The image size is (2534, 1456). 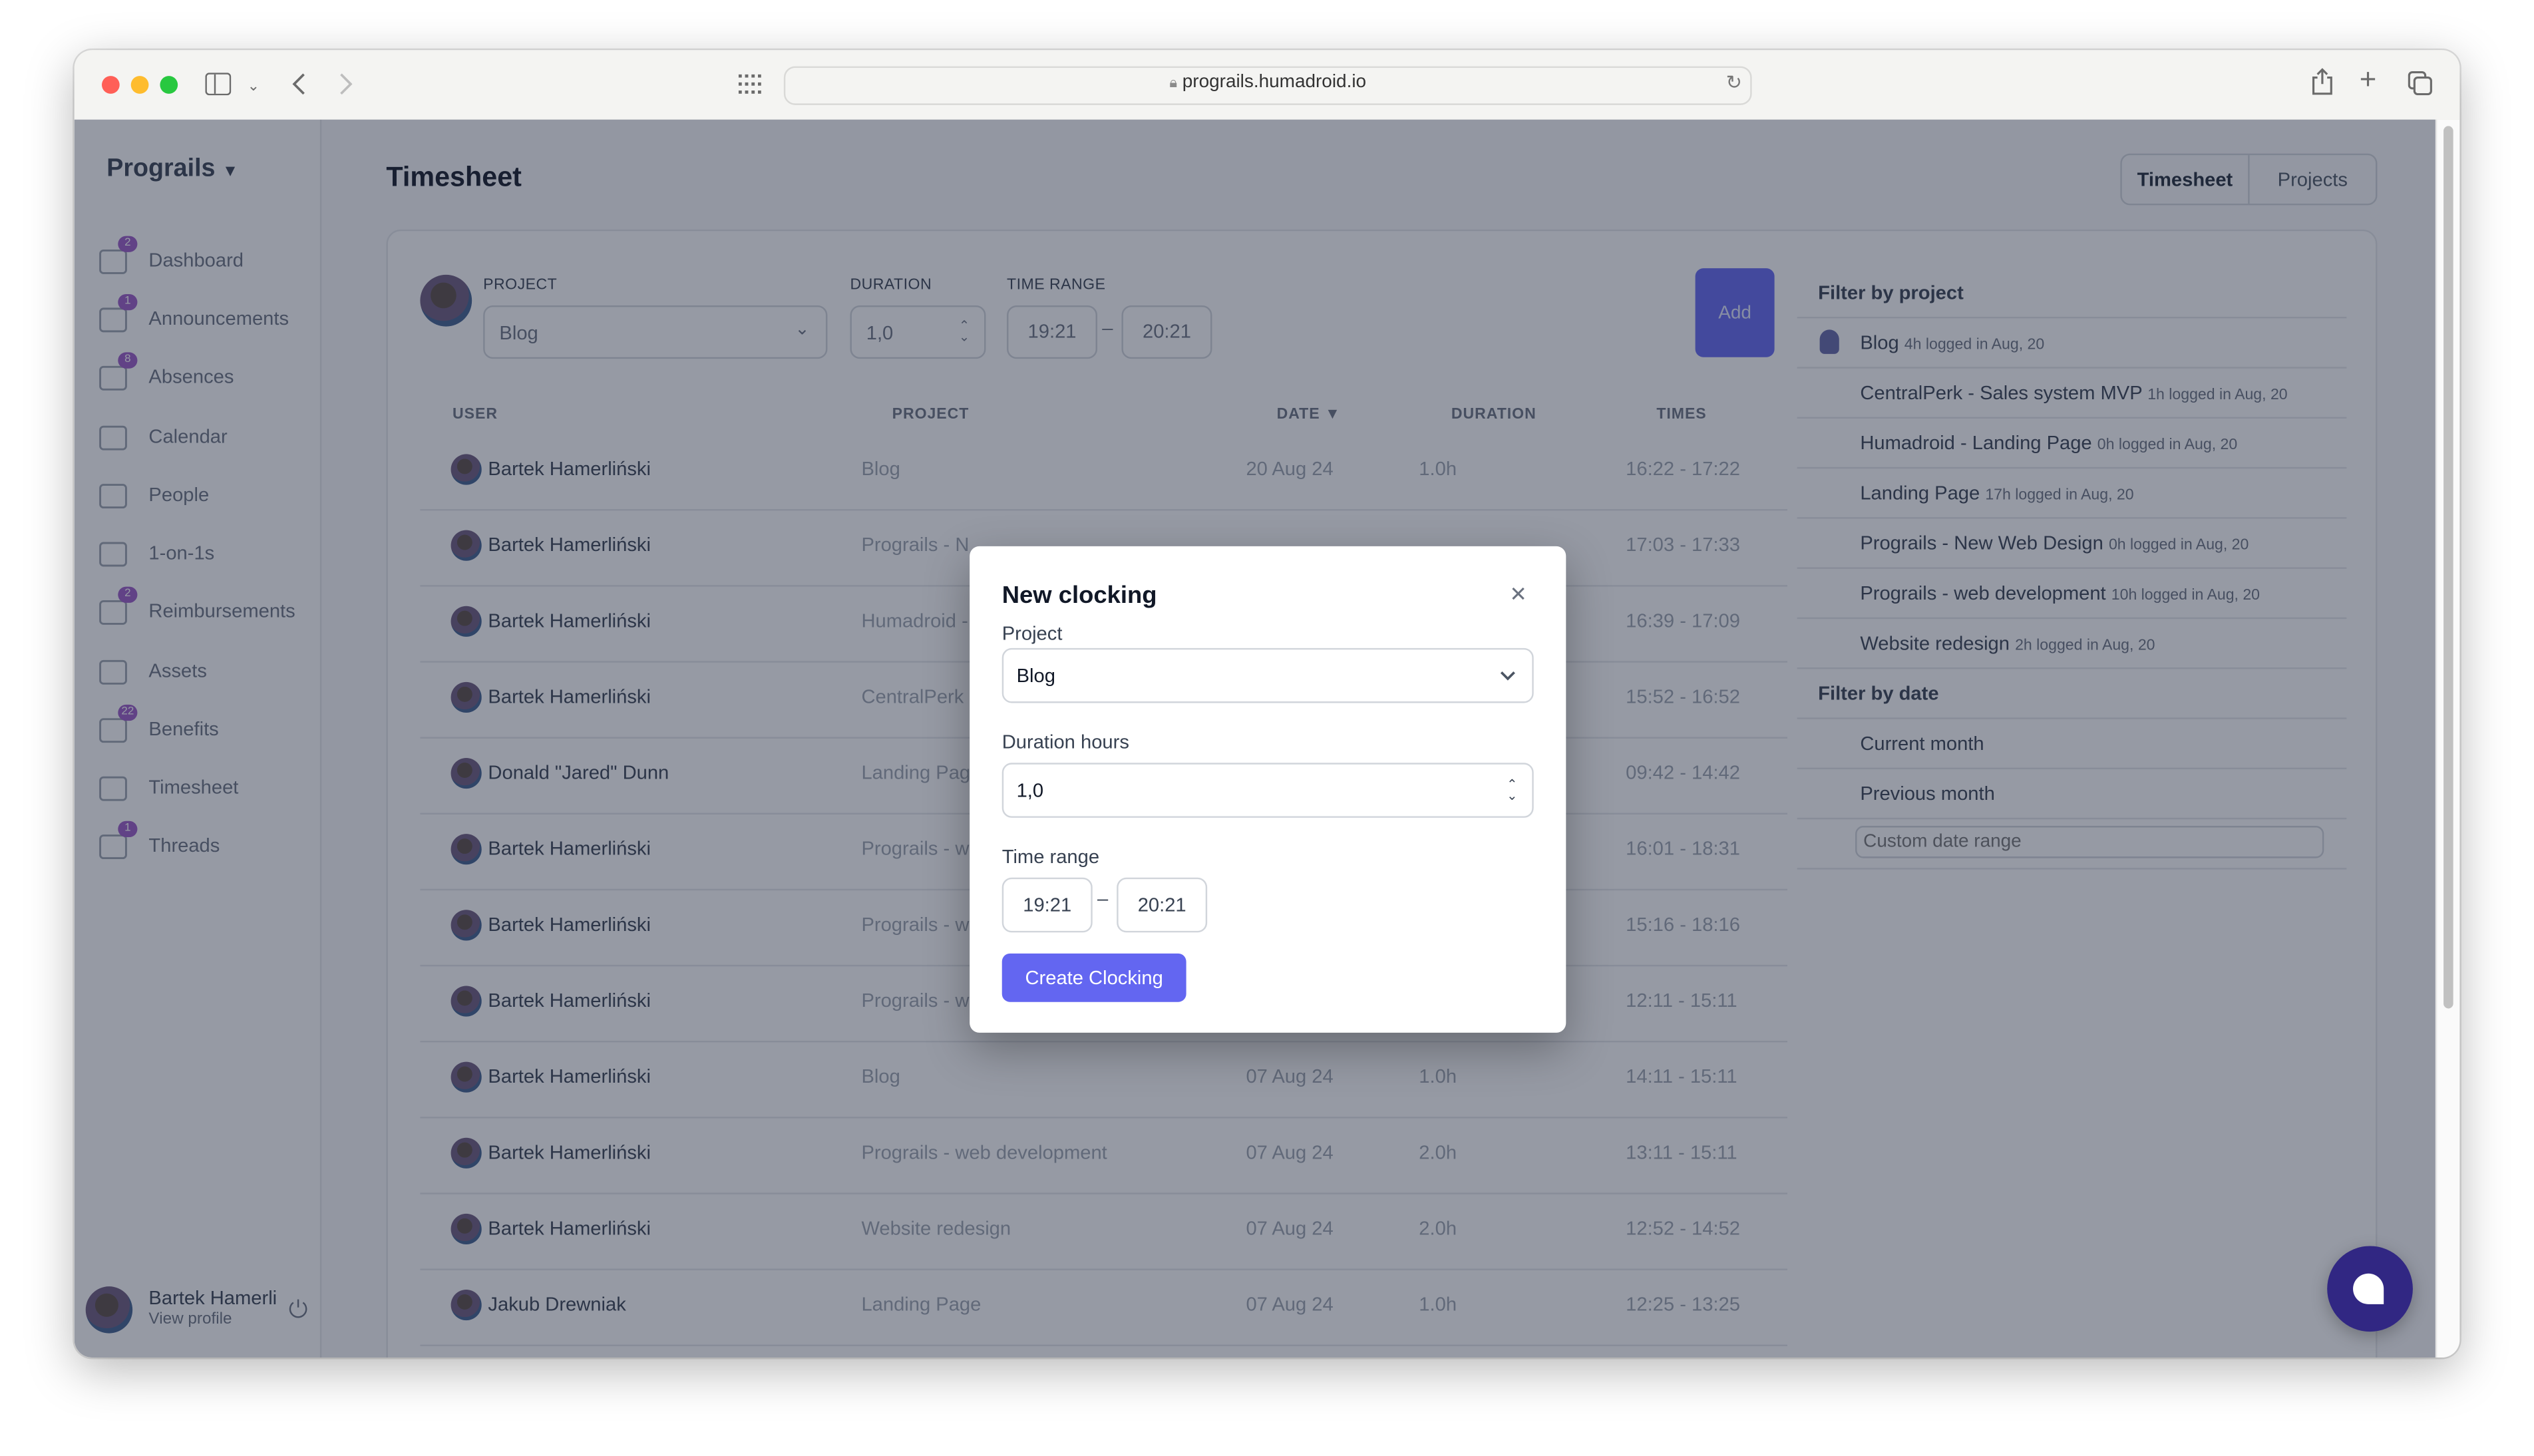 What do you see at coordinates (1050, 857) in the screenshot?
I see `modal-time-range-label: Time range` at bounding box center [1050, 857].